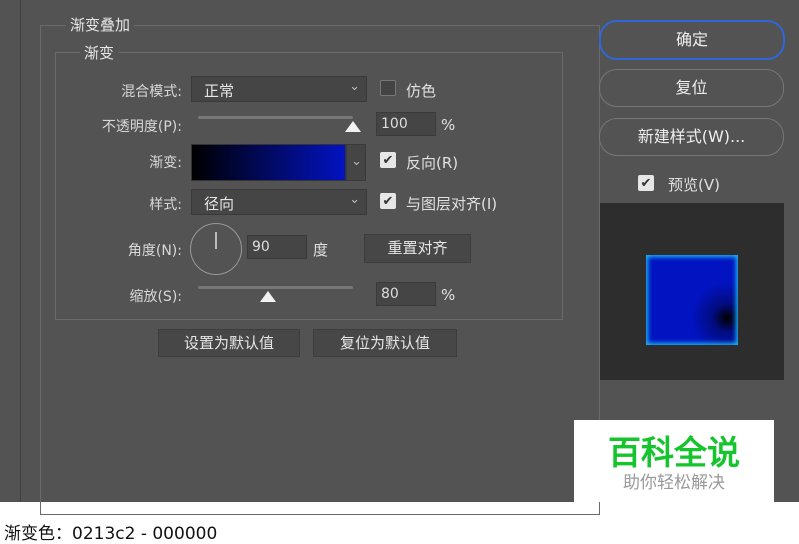 This screenshot has height=544, width=799. I want to click on blend-mode-value: 正常, so click(219, 91).